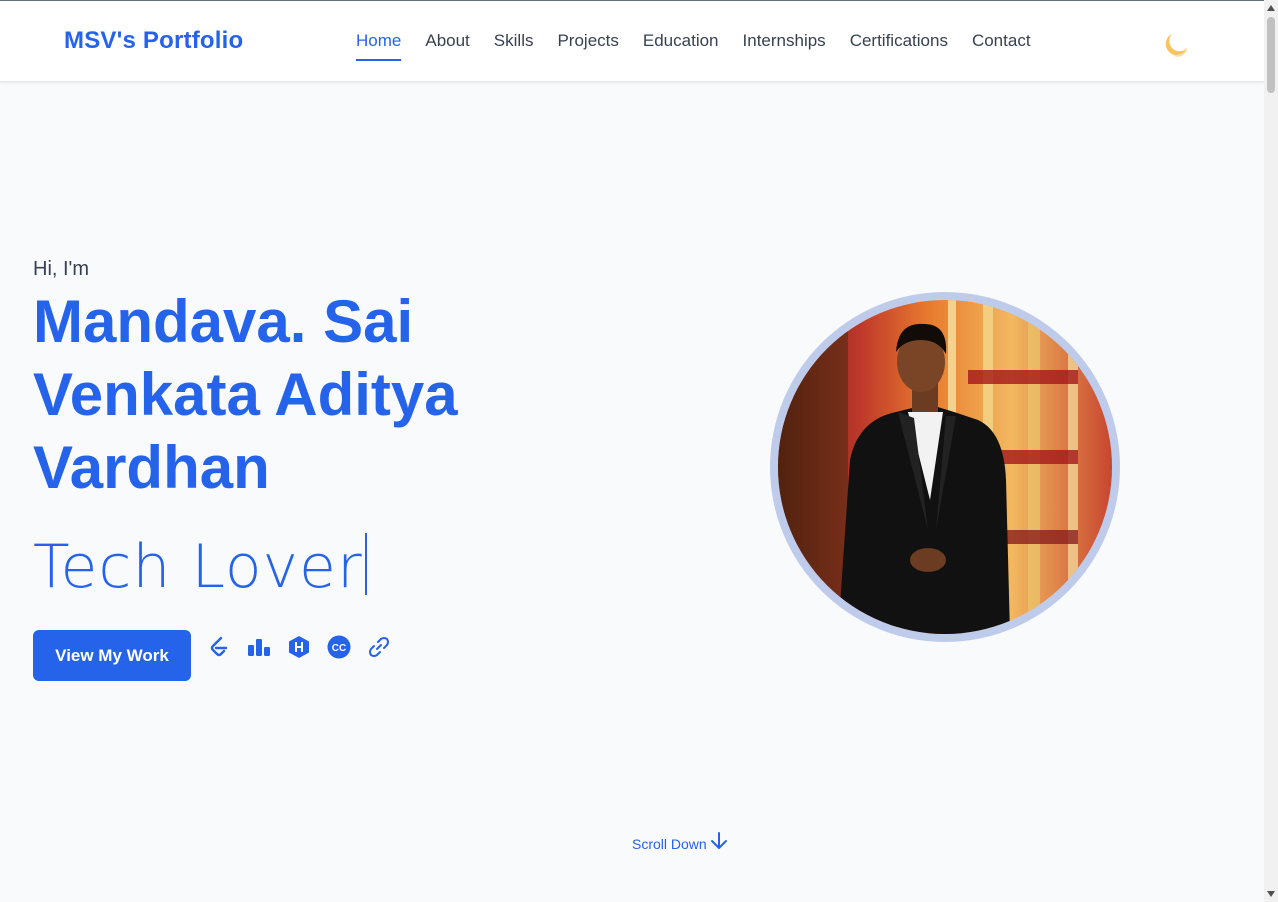  What do you see at coordinates (198, 567) in the screenshot?
I see `typed-role-text: Tech Lover` at bounding box center [198, 567].